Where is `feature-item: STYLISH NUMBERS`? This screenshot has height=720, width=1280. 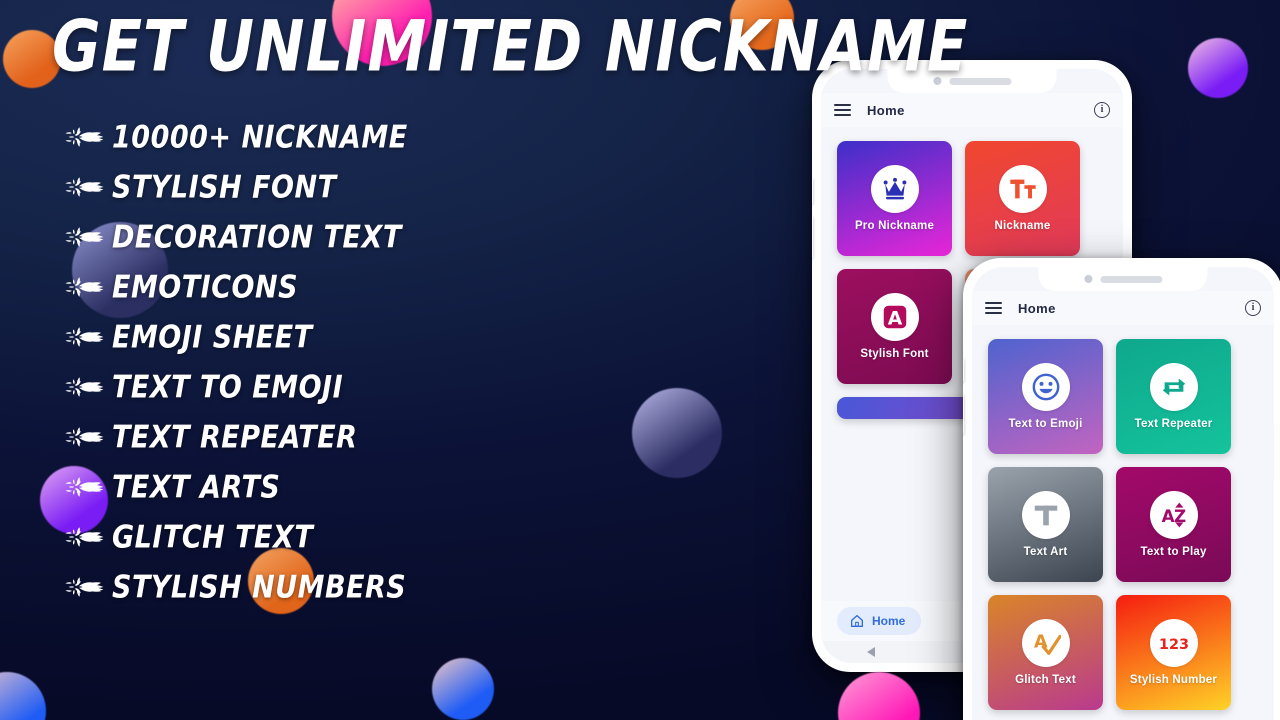 feature-item: STYLISH NUMBERS is located at coordinates (320, 587).